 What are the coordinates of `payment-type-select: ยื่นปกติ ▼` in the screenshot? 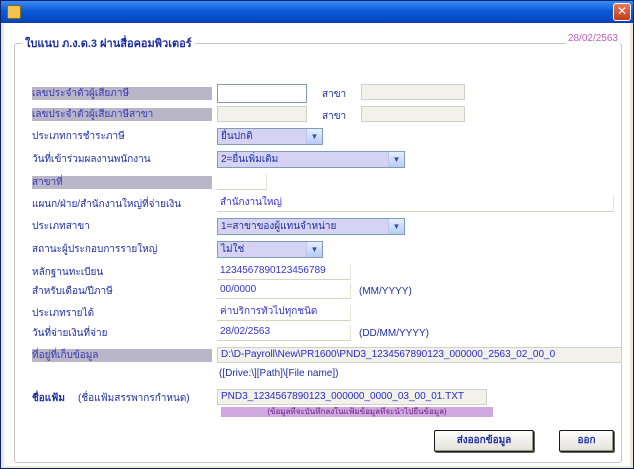 It's located at (270, 136).